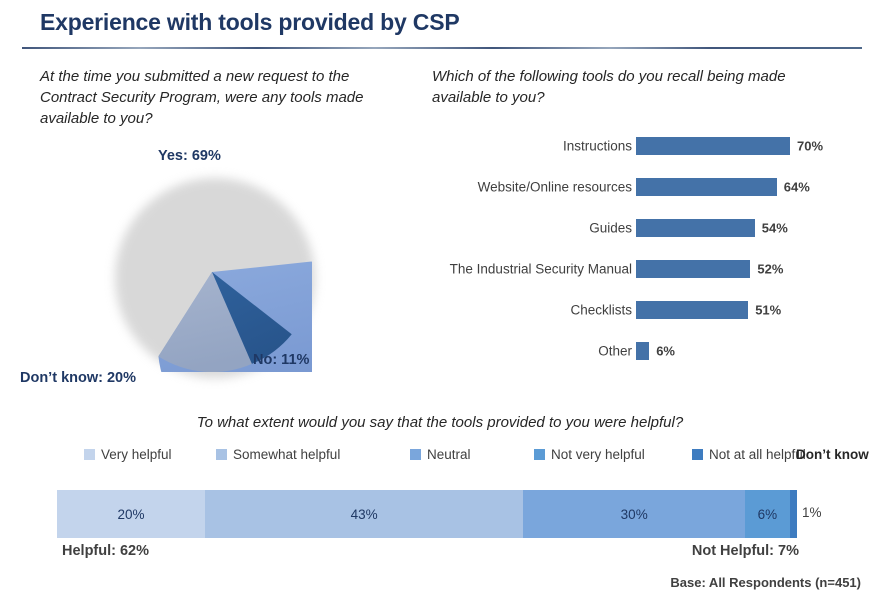 The width and height of the screenshot is (879, 598). What do you see at coordinates (598, 454) in the screenshot?
I see `legend-label: Not very helpful` at bounding box center [598, 454].